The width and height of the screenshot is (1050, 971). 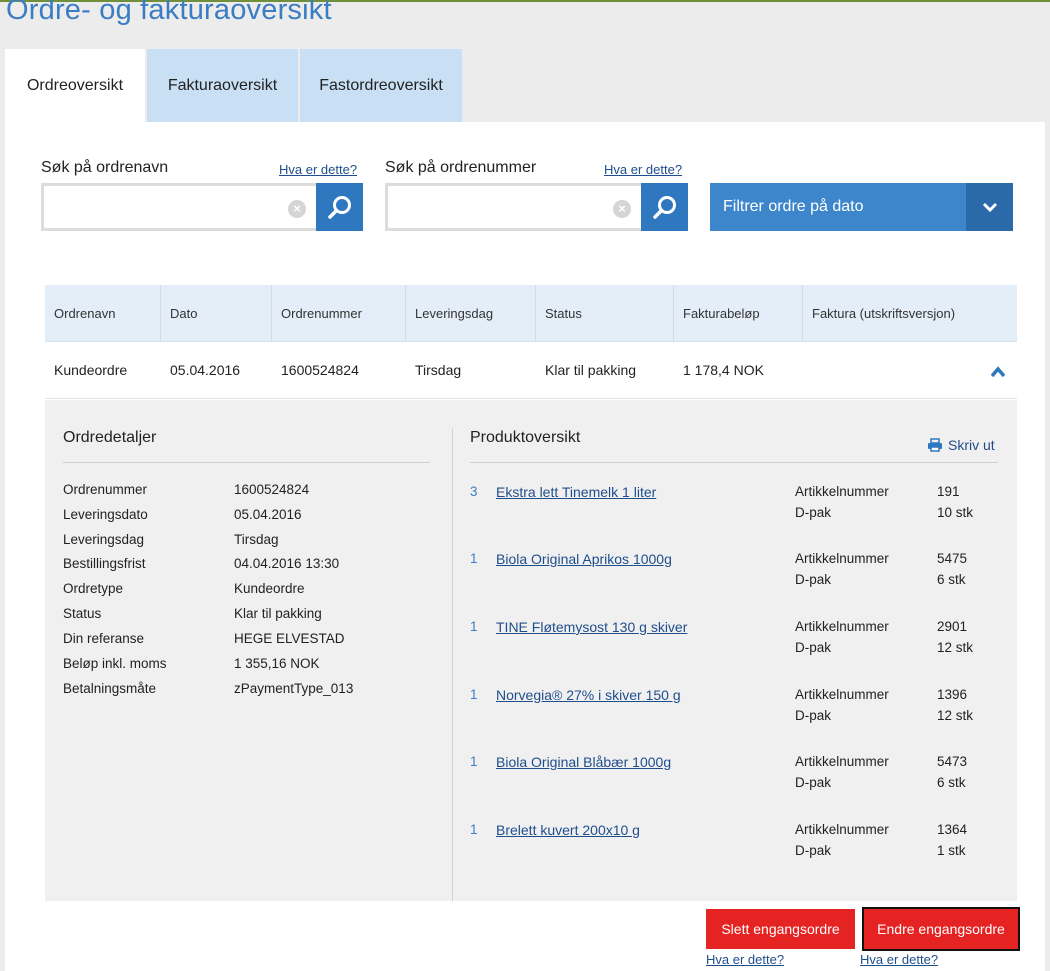 I want to click on article-number-value: 191, so click(x=948, y=491).